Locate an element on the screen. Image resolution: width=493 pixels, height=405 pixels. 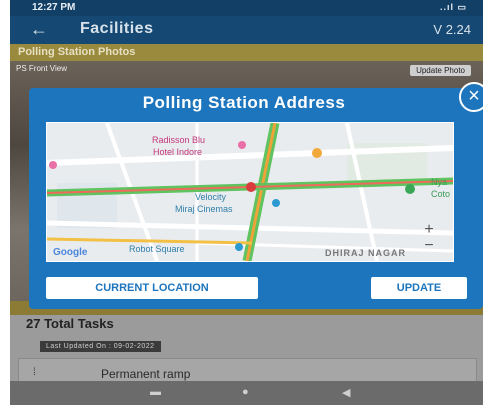
place-marker-icon is located at coordinates (53, 165).